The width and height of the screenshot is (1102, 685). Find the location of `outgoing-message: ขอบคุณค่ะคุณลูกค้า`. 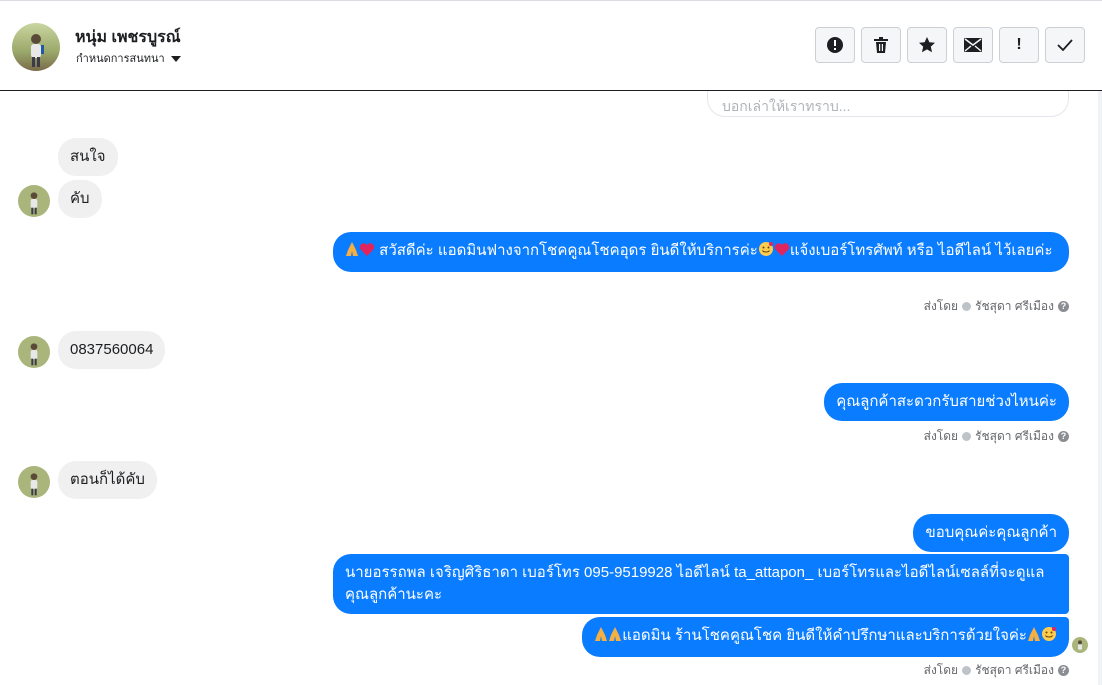

outgoing-message: ขอบคุณค่ะคุณลูกค้า is located at coordinates (991, 533).